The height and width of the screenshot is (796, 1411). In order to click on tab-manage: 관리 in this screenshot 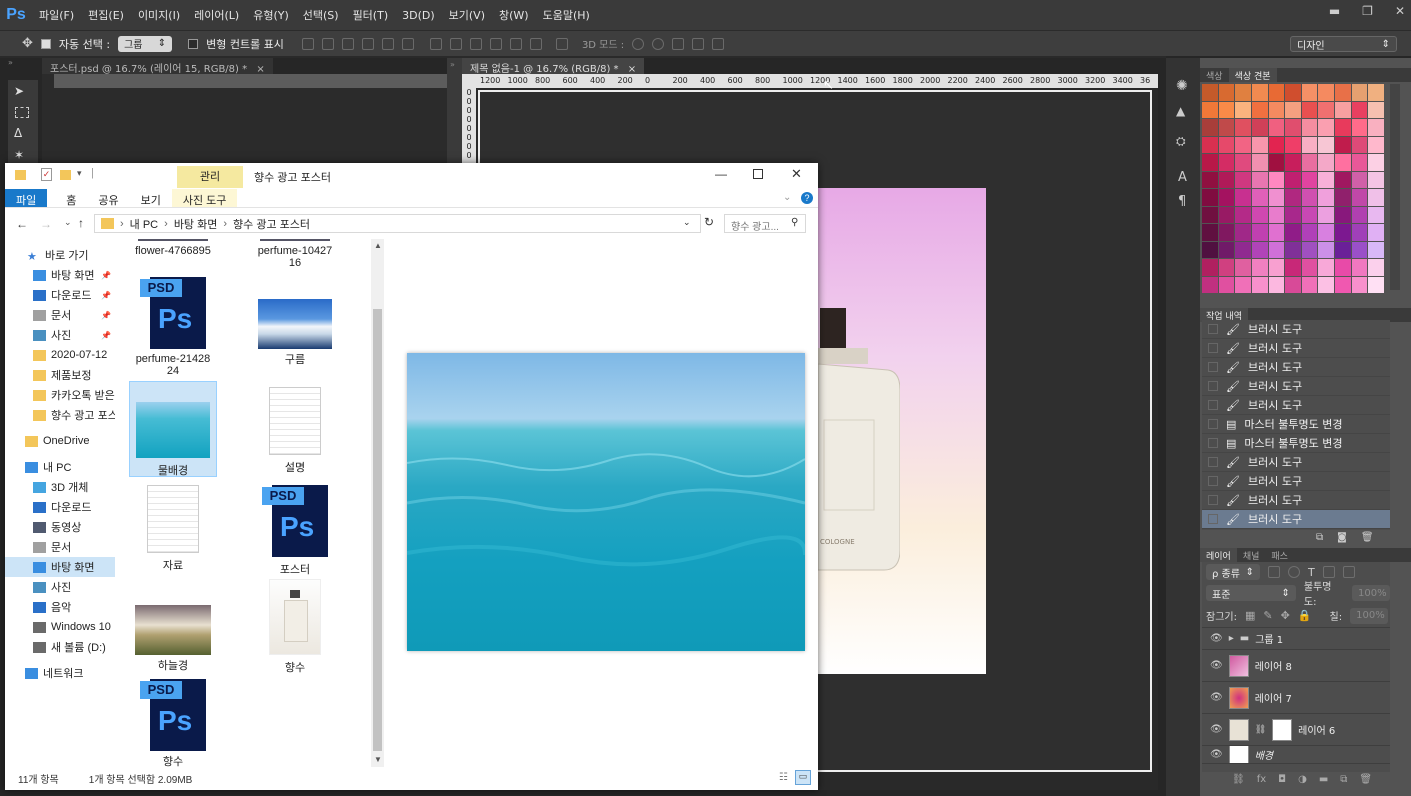, I will do `click(210, 177)`.